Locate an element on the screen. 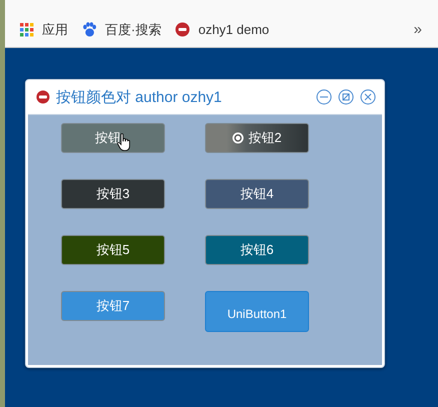 The image size is (438, 407). apps-grid-icon is located at coordinates (27, 29).